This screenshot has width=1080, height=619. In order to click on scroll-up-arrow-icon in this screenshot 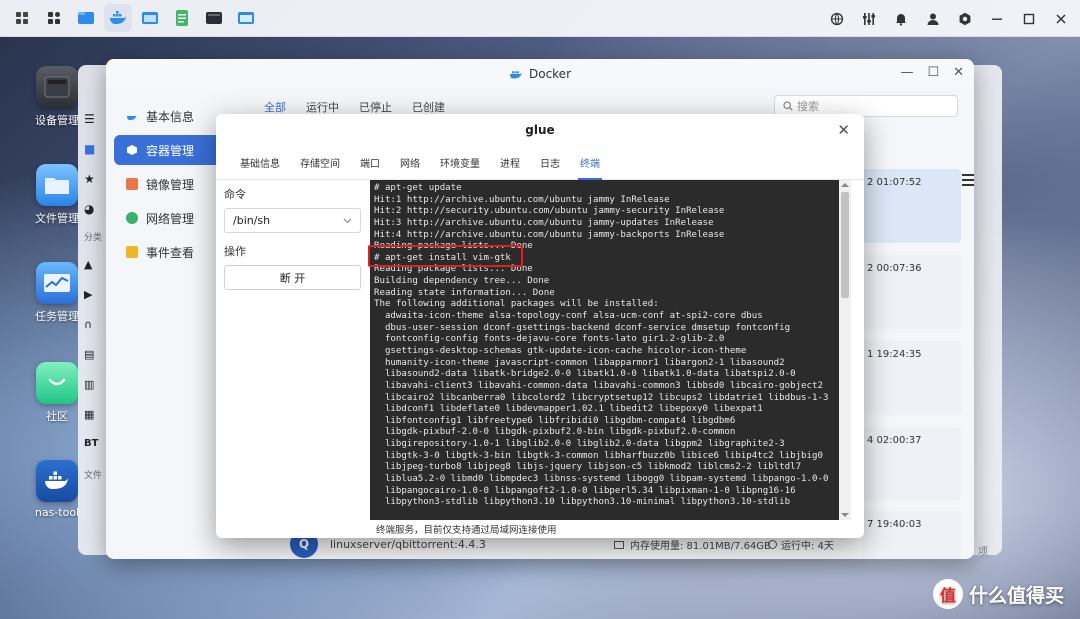, I will do `click(845, 185)`.